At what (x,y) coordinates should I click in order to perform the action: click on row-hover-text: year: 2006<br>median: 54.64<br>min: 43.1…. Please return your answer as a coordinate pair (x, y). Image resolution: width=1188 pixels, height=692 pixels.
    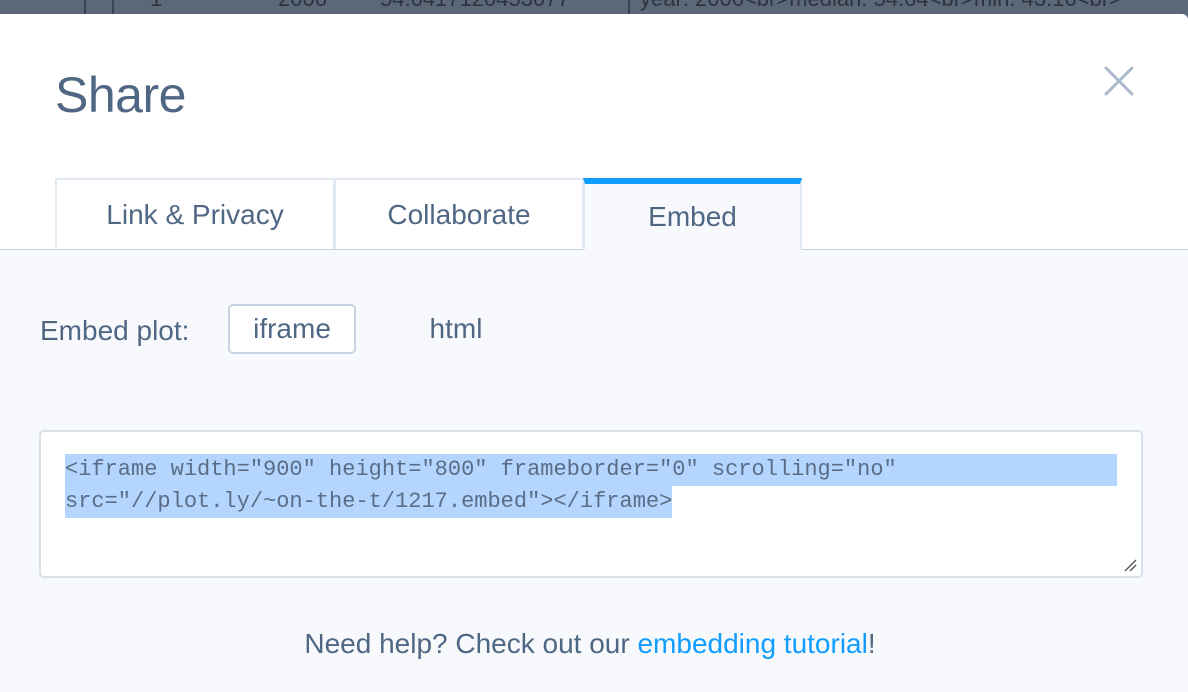
    Looking at the image, I should click on (881, 6).